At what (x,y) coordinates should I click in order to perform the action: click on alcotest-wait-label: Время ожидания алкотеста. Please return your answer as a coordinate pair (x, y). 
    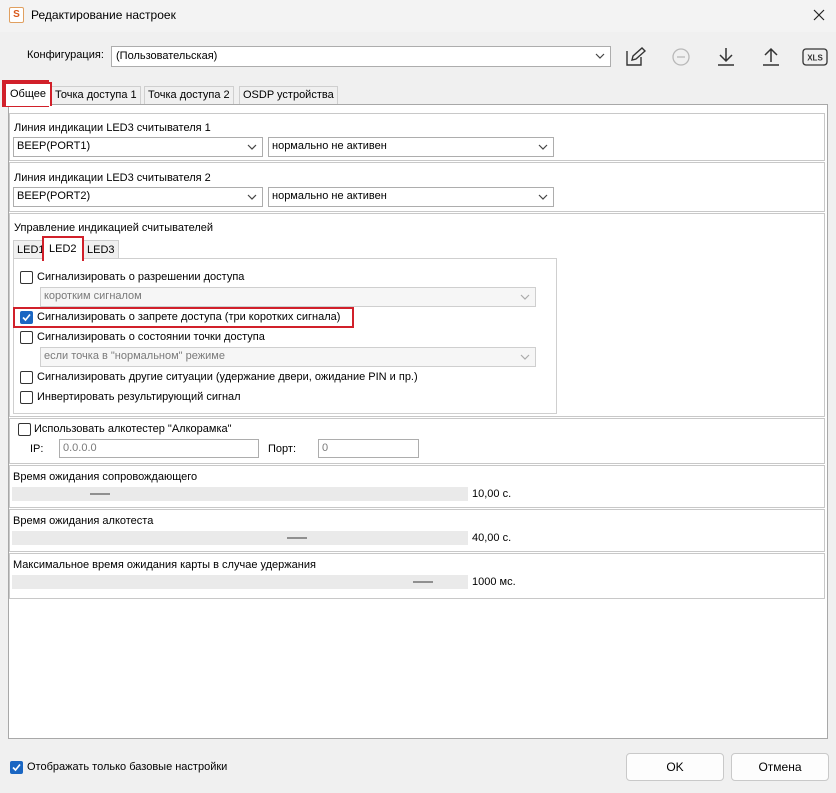
    Looking at the image, I should click on (83, 521).